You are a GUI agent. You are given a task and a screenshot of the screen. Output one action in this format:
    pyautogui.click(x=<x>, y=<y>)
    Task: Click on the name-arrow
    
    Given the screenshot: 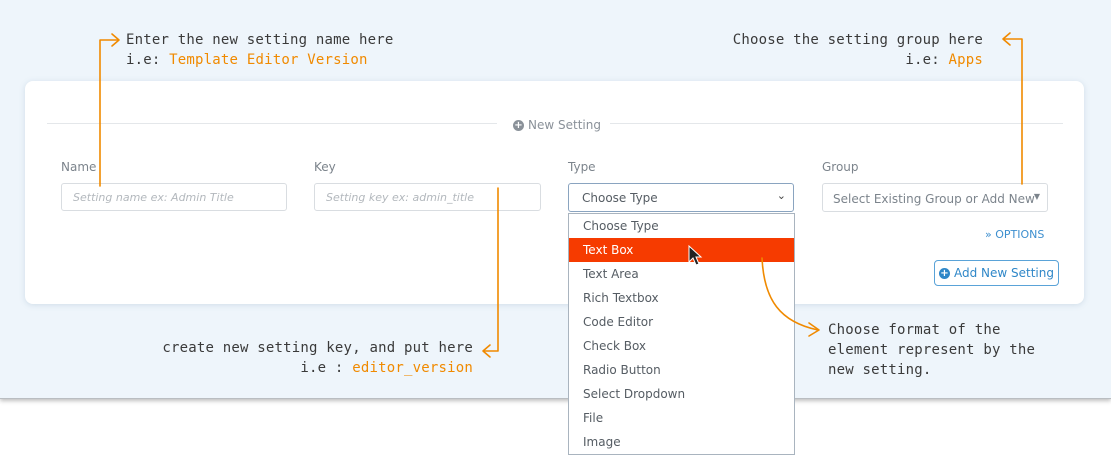 What is the action you would take?
    pyautogui.click(x=109, y=113)
    